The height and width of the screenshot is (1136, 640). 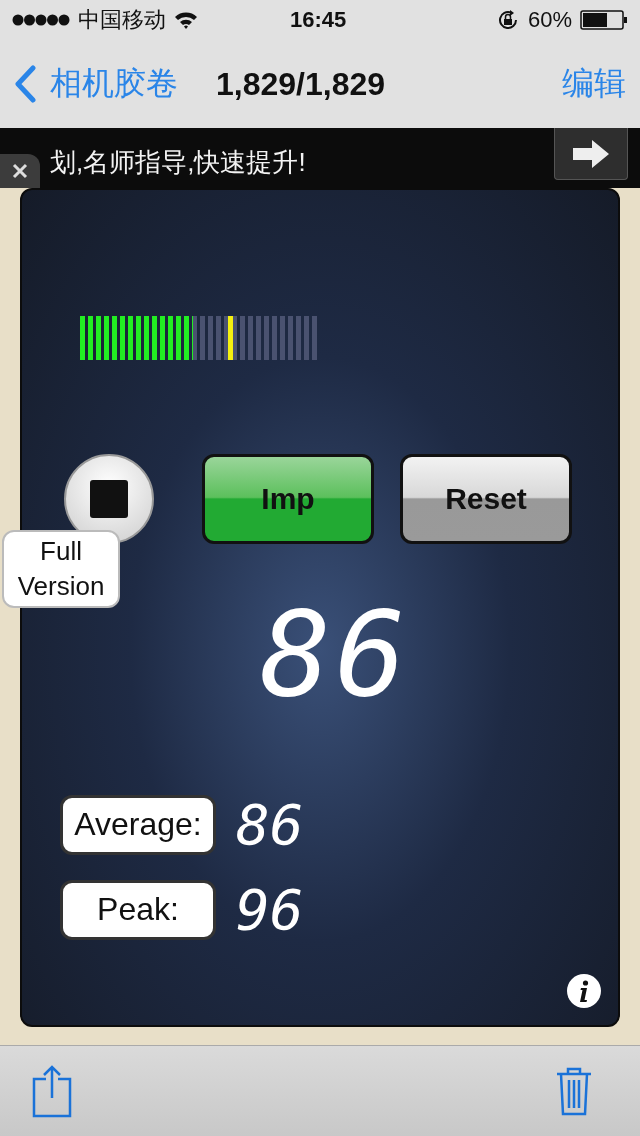 I want to click on chevron-left-icon, so click(x=25, y=84).